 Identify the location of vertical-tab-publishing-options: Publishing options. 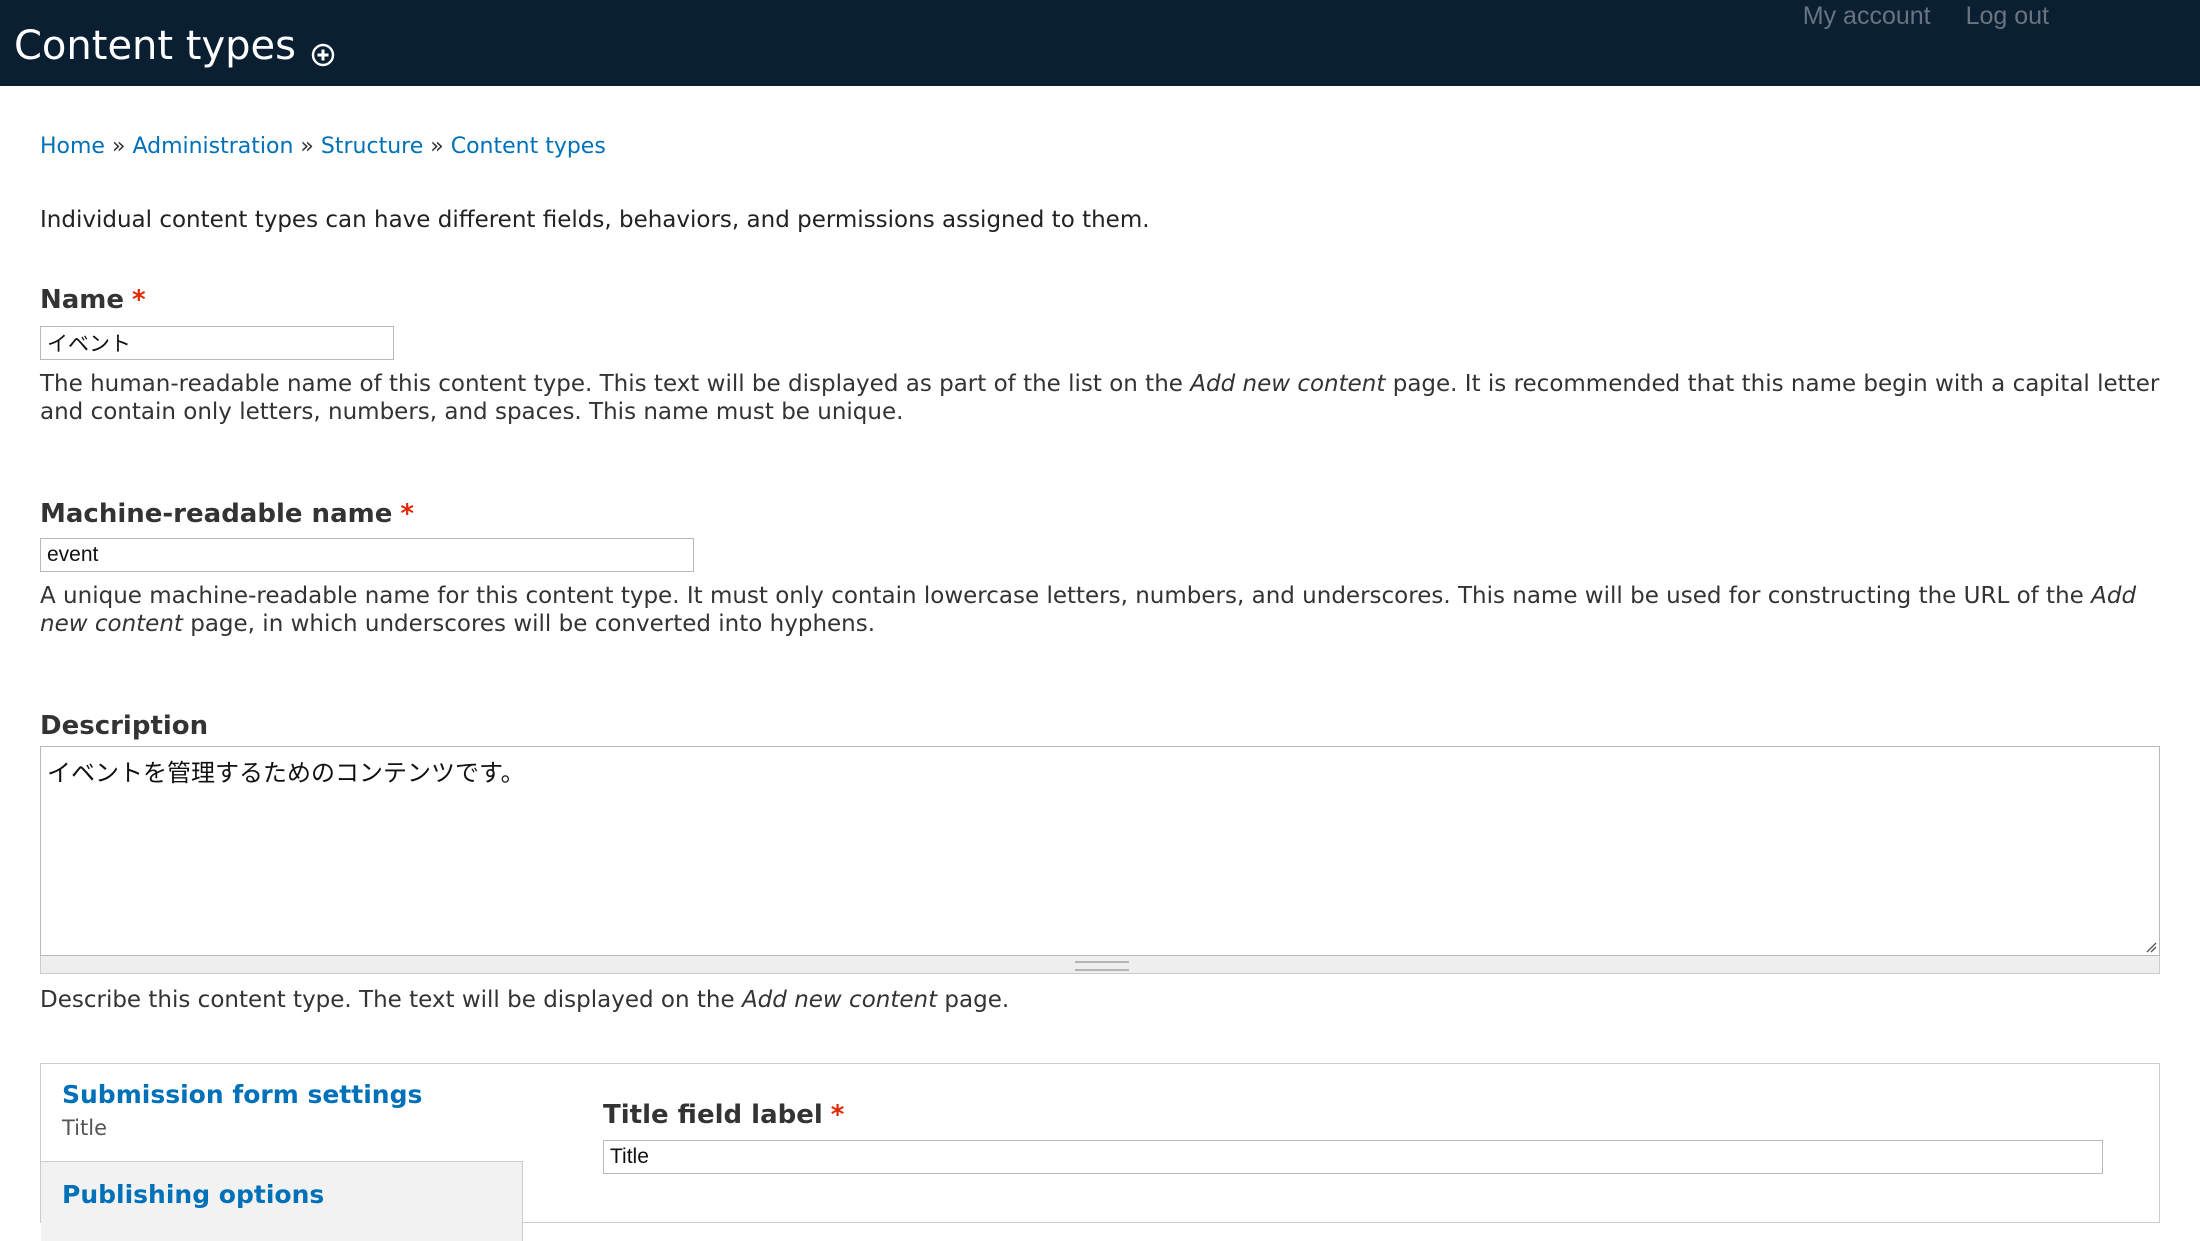
(282, 1201).